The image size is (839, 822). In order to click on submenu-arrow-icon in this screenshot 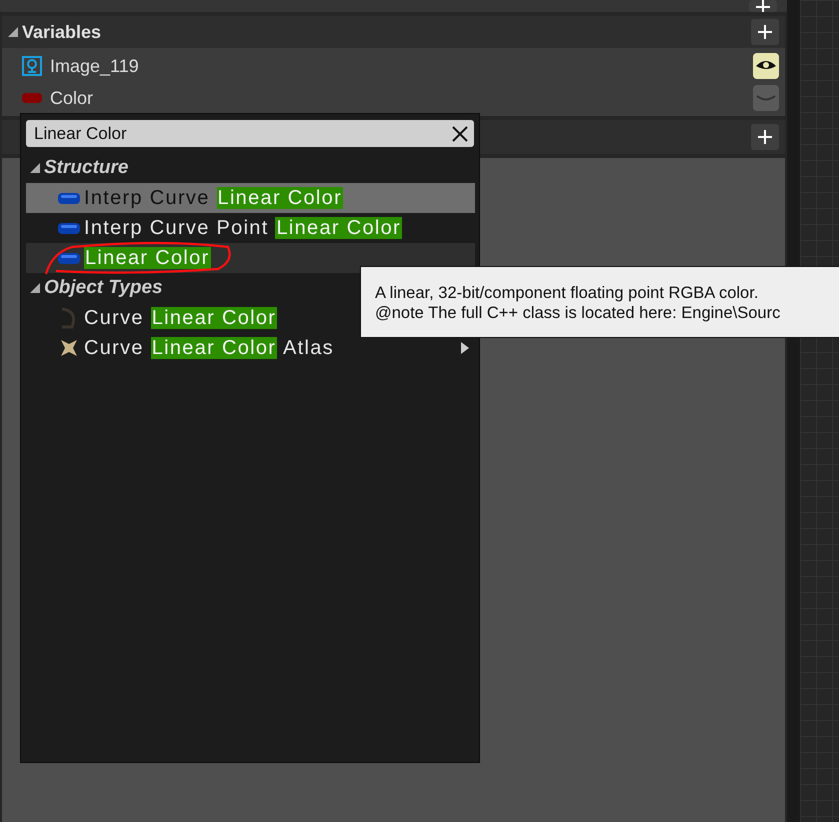, I will do `click(465, 348)`.